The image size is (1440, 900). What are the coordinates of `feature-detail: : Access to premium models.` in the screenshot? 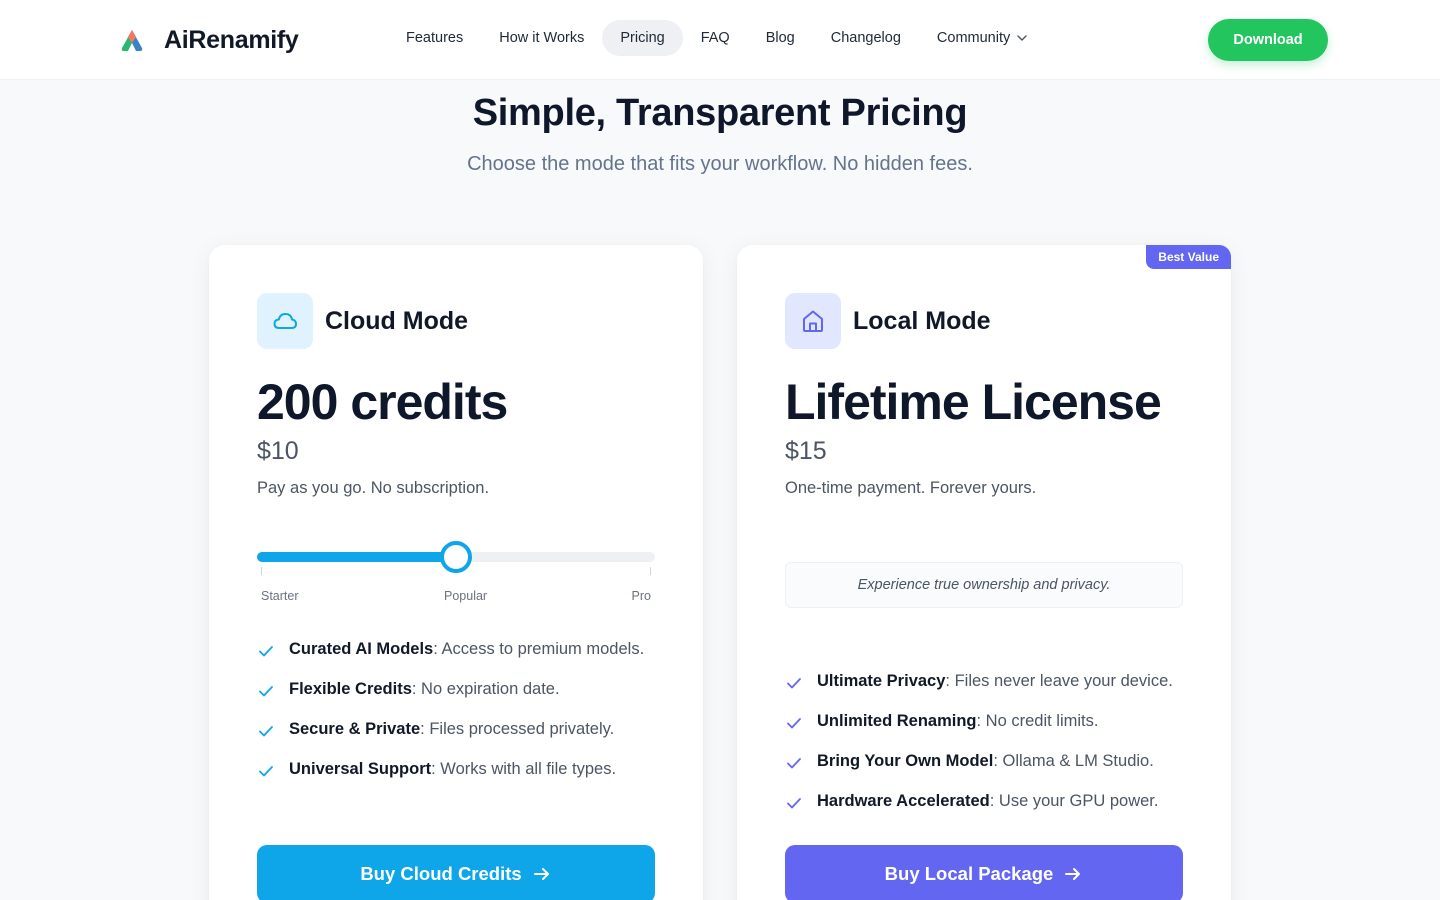 It's located at (539, 649).